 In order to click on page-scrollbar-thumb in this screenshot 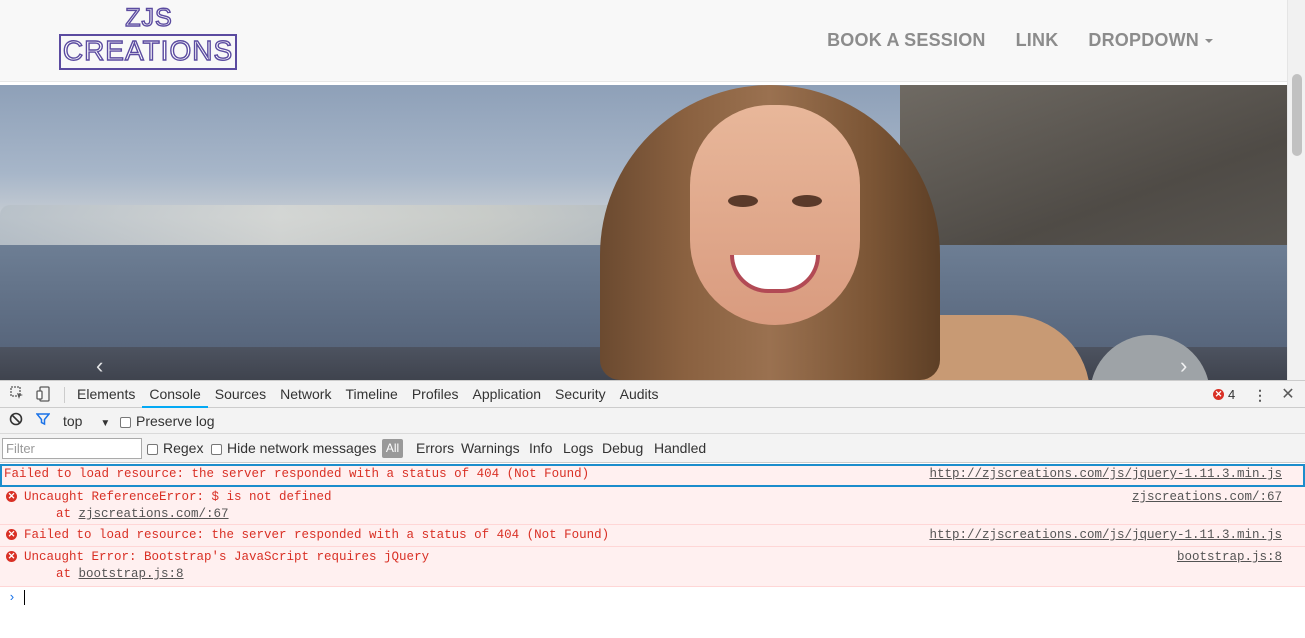, I will do `click(1297, 115)`.